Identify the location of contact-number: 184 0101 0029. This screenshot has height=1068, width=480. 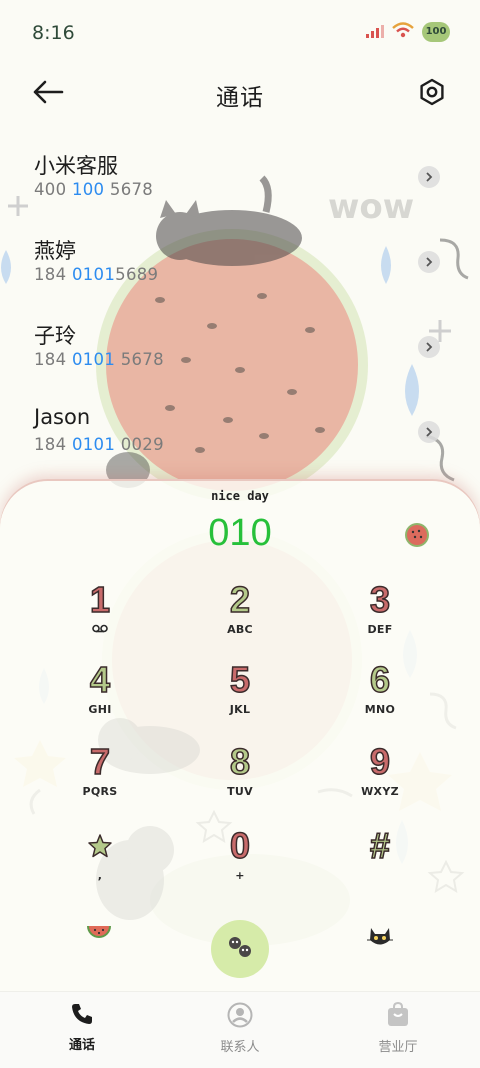
(99, 444).